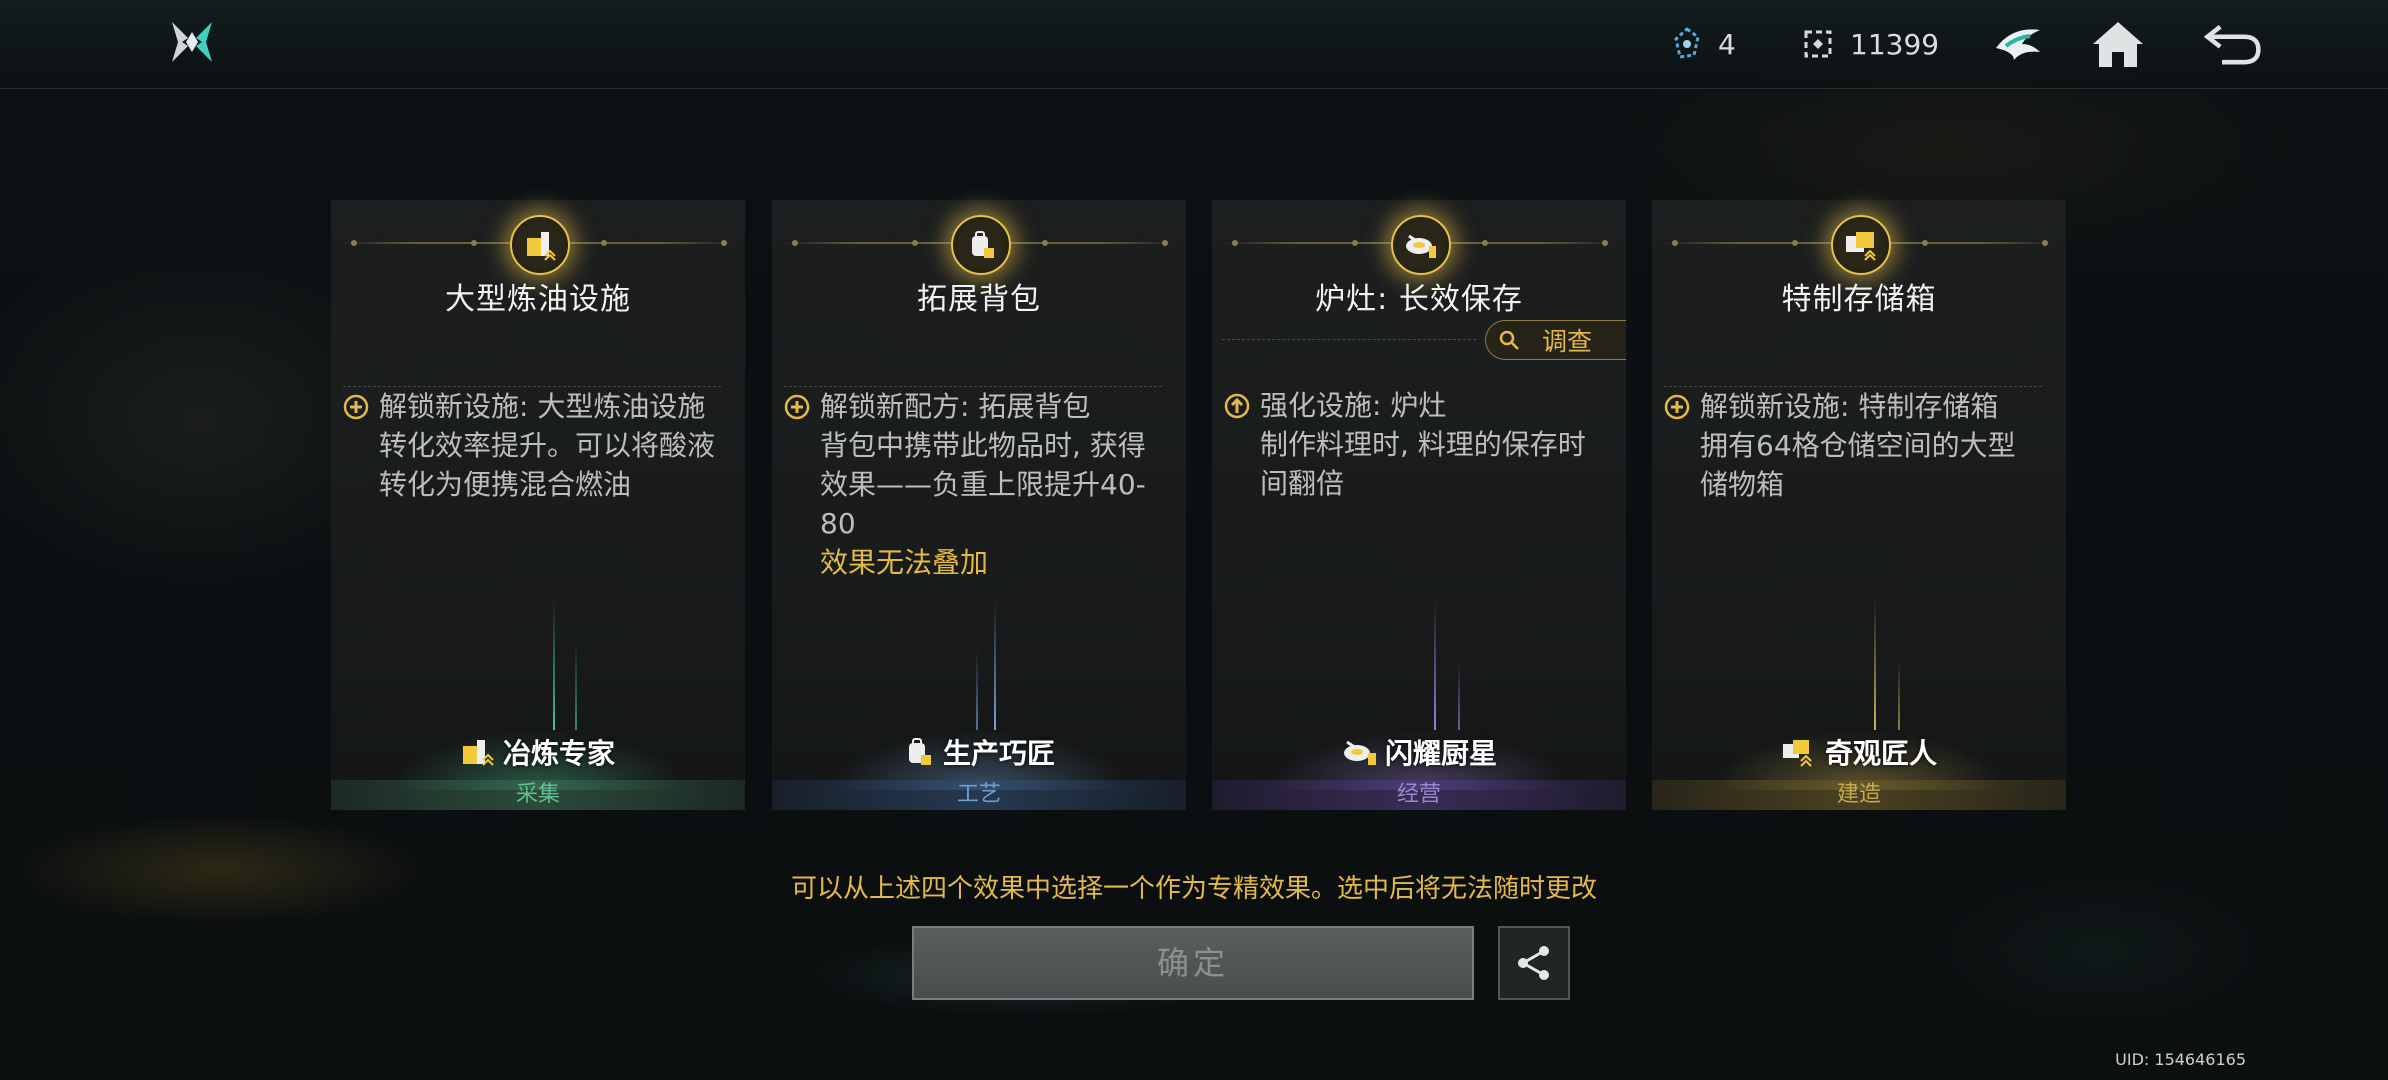 Image resolution: width=2388 pixels, height=1080 pixels. I want to click on role-tag: 冶炼专家, so click(538, 752).